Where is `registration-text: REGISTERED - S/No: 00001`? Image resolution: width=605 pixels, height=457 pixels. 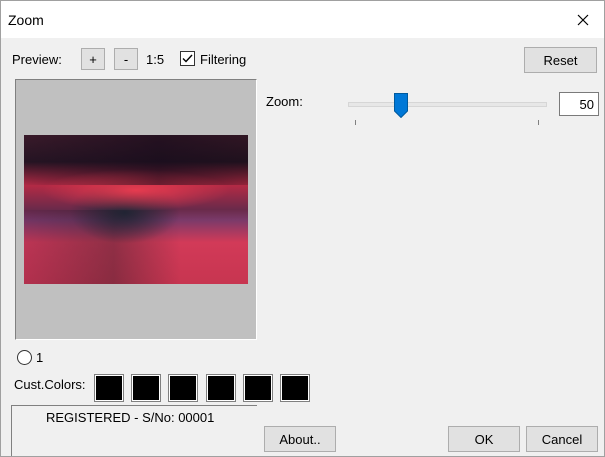 registration-text: REGISTERED - S/No: 00001 is located at coordinates (130, 417).